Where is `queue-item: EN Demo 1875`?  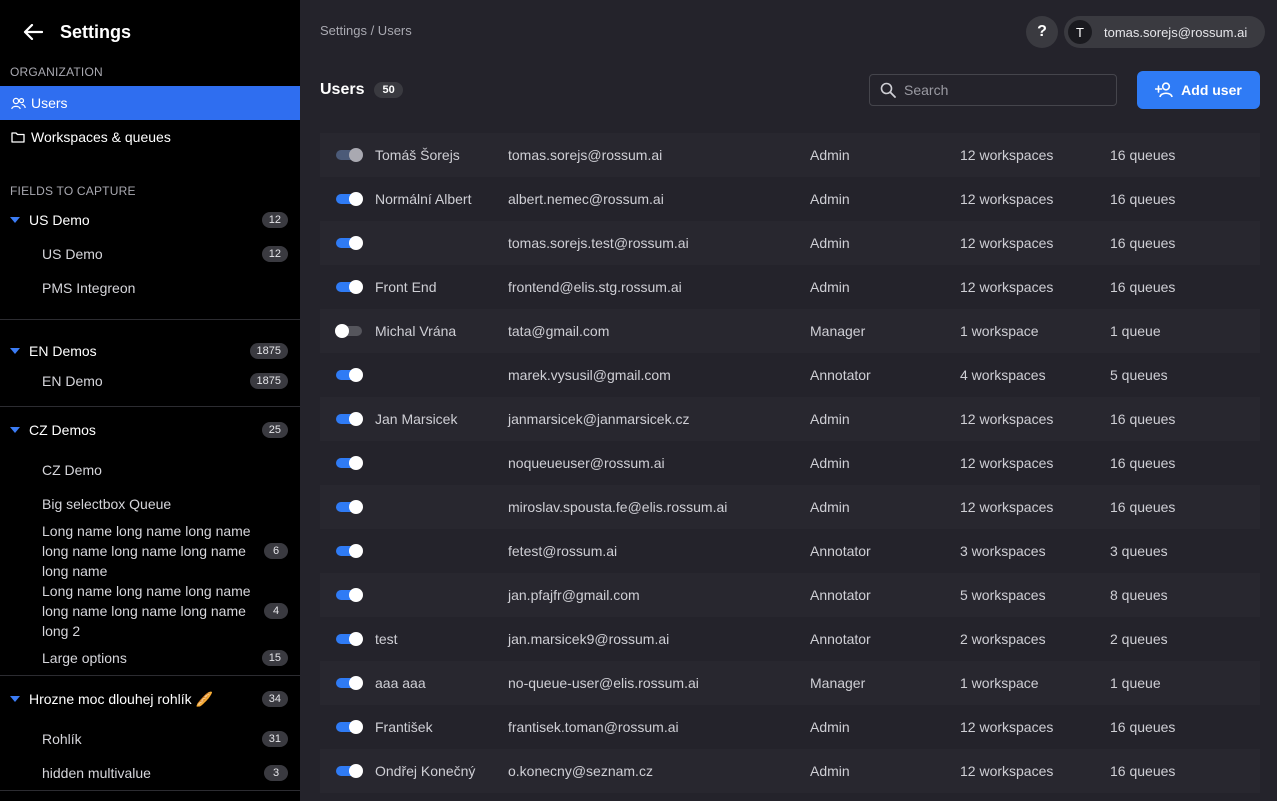 queue-item: EN Demo 1875 is located at coordinates (150, 381).